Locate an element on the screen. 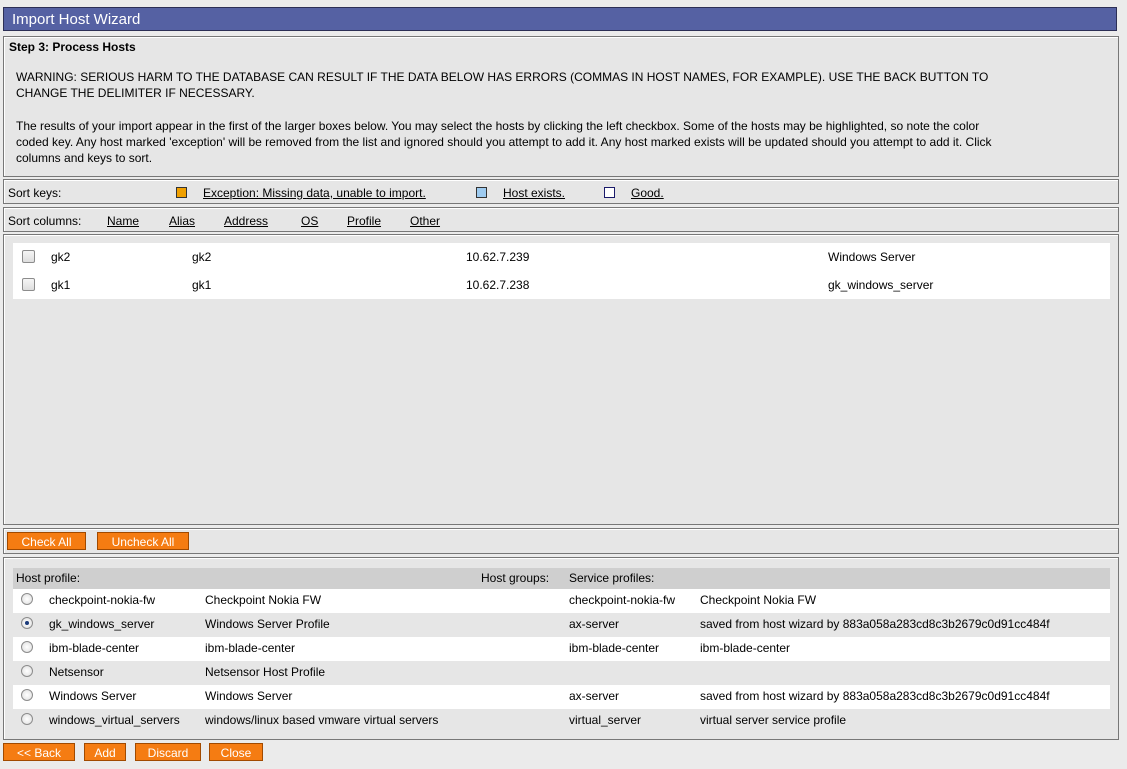 This screenshot has width=1127, height=769. host-profile-header: Host profile: is located at coordinates (48, 578).